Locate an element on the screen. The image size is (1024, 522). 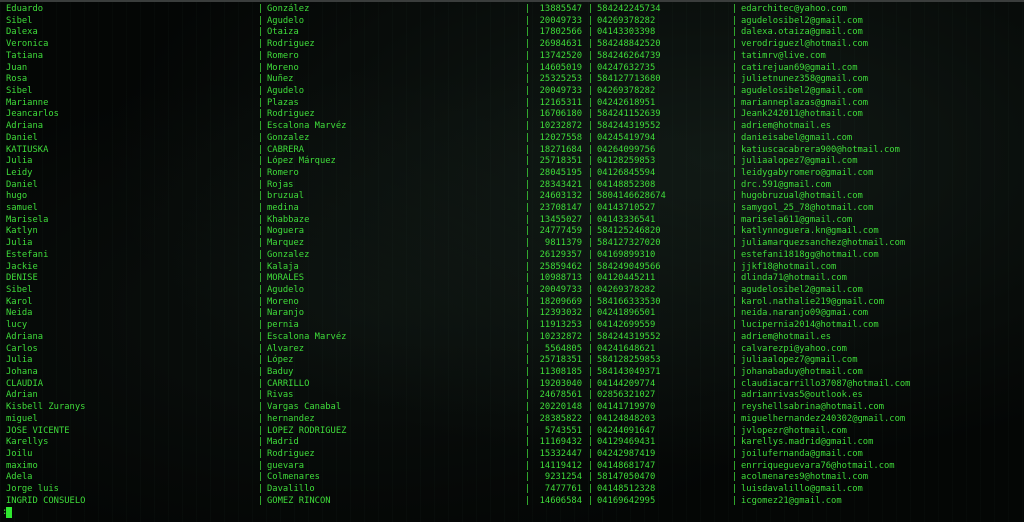
first-name-cell: Rosa is located at coordinates (17, 79).